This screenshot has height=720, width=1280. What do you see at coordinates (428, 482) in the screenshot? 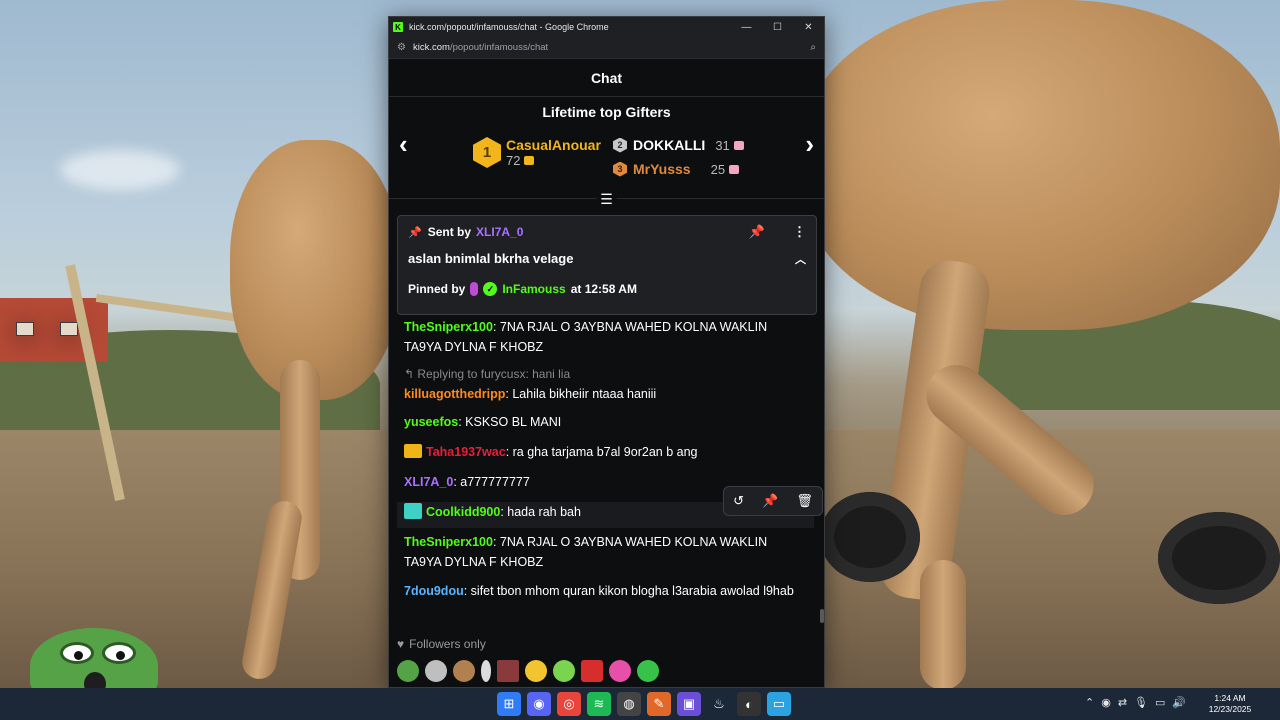
I see `chat-username: XLI7A_0` at bounding box center [428, 482].